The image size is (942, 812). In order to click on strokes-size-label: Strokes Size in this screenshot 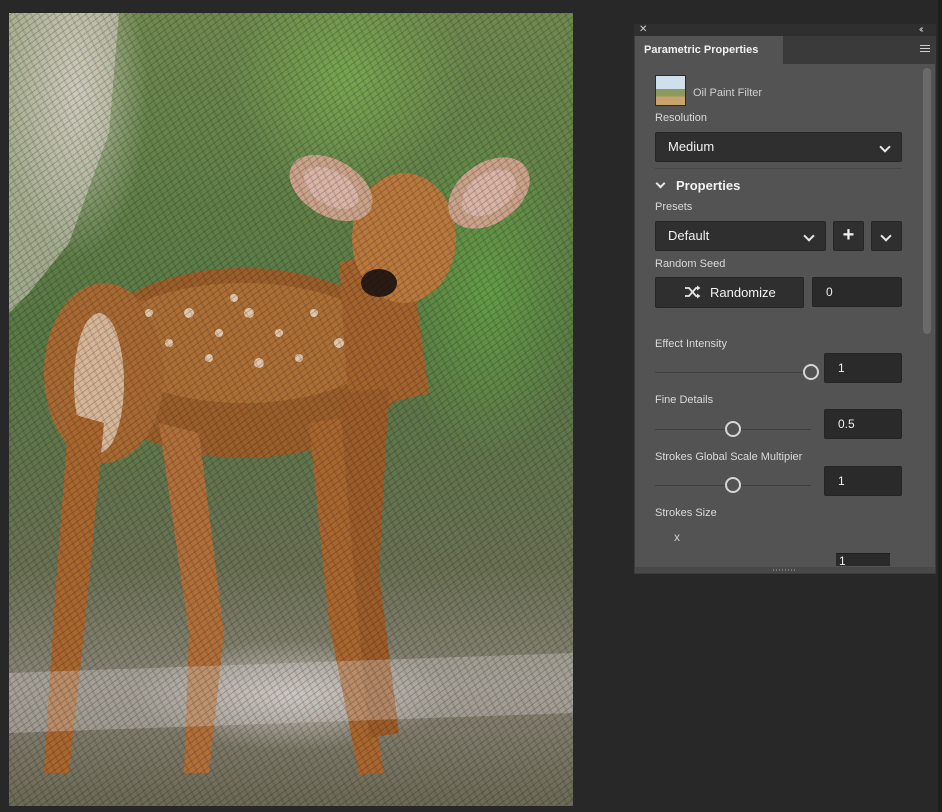, I will do `click(686, 513)`.